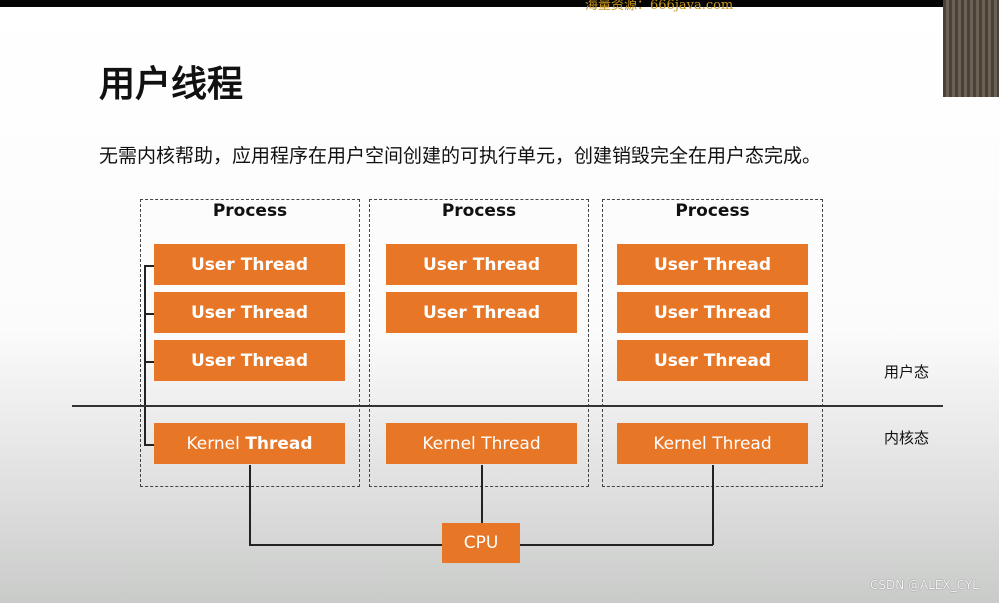 This screenshot has width=999, height=603. What do you see at coordinates (924, 585) in the screenshot?
I see `credit-watermark: CSDN @ALEX_CYL` at bounding box center [924, 585].